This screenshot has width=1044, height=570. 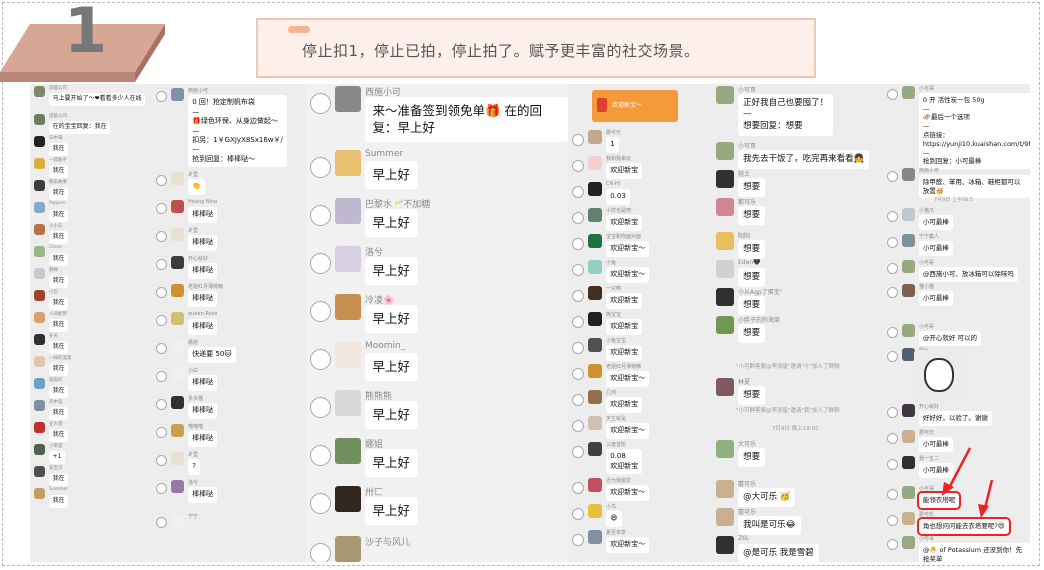 What do you see at coordinates (804, 160) in the screenshot?
I see `message-bubble: 我先去干饭了，吃完再来看看👧` at bounding box center [804, 160].